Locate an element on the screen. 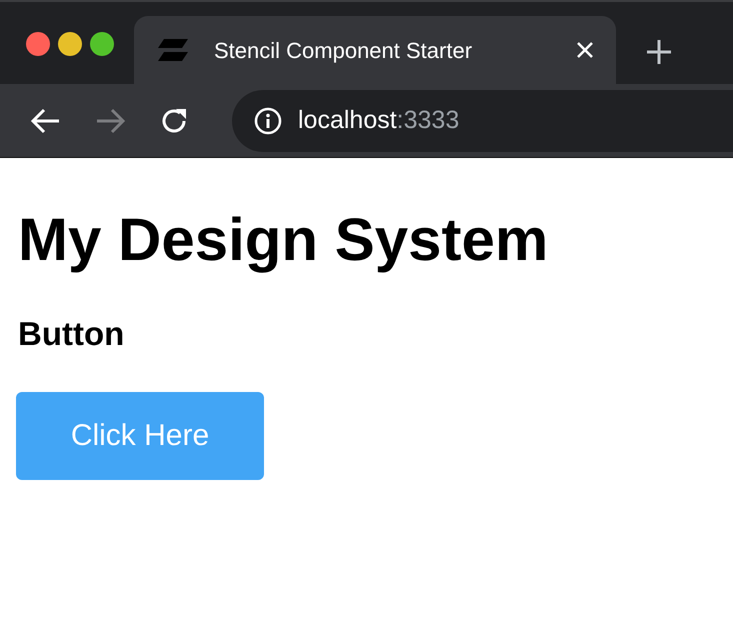  forward-arrow-icon is located at coordinates (110, 121).